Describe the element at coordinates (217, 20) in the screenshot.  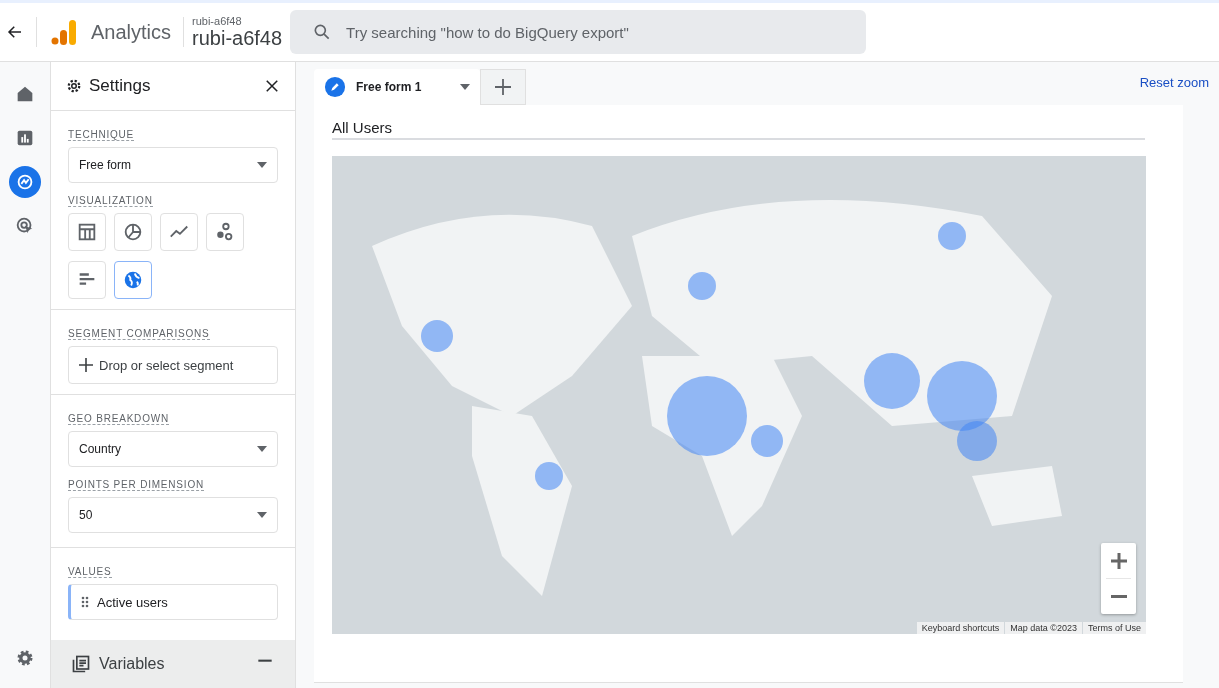
I see `account-name: rubi-a6f48` at that location.